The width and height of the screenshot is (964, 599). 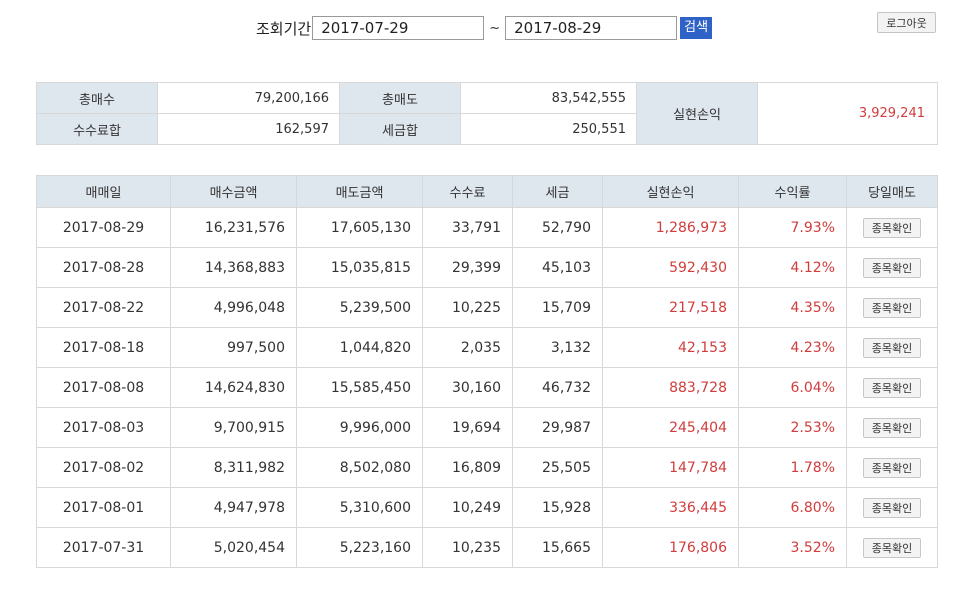 What do you see at coordinates (103, 267) in the screenshot?
I see `trade-date-cell: 2017-08-28` at bounding box center [103, 267].